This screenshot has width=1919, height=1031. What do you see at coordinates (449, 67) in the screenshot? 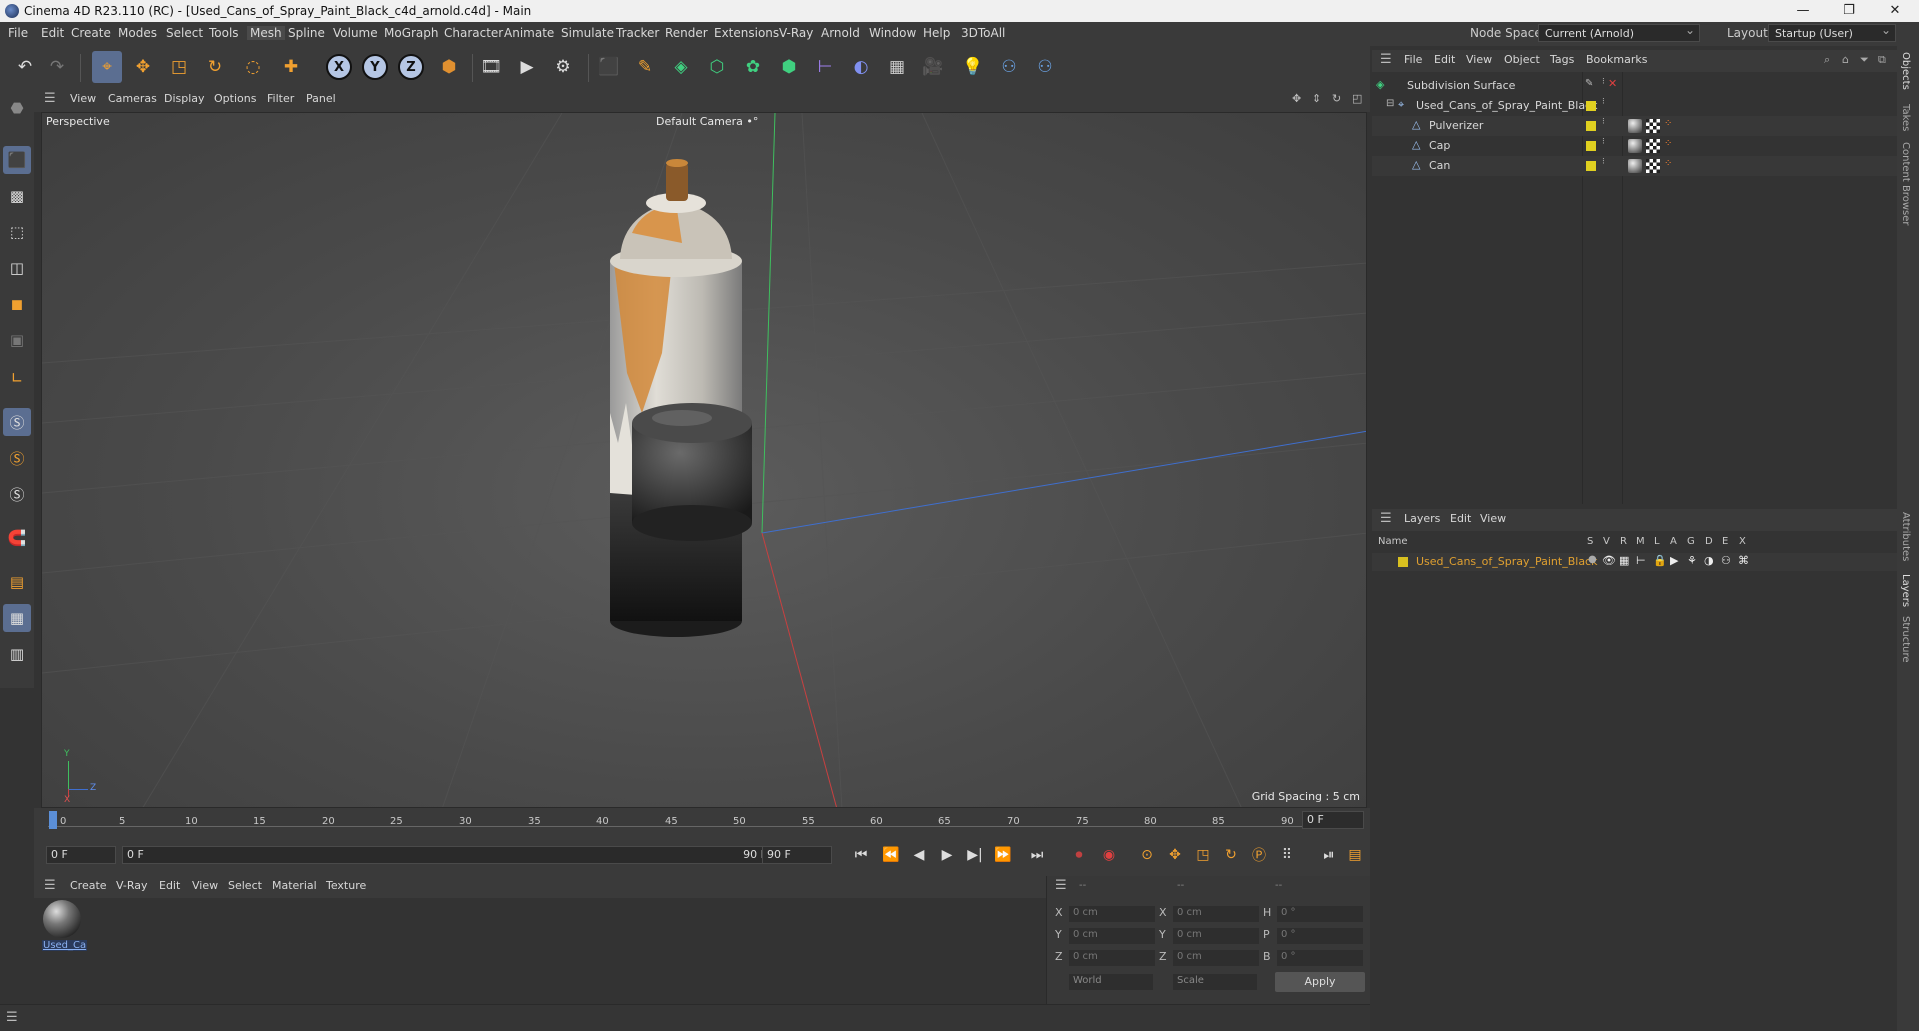
I see `coordinate-system-icon: ⬢` at bounding box center [449, 67].